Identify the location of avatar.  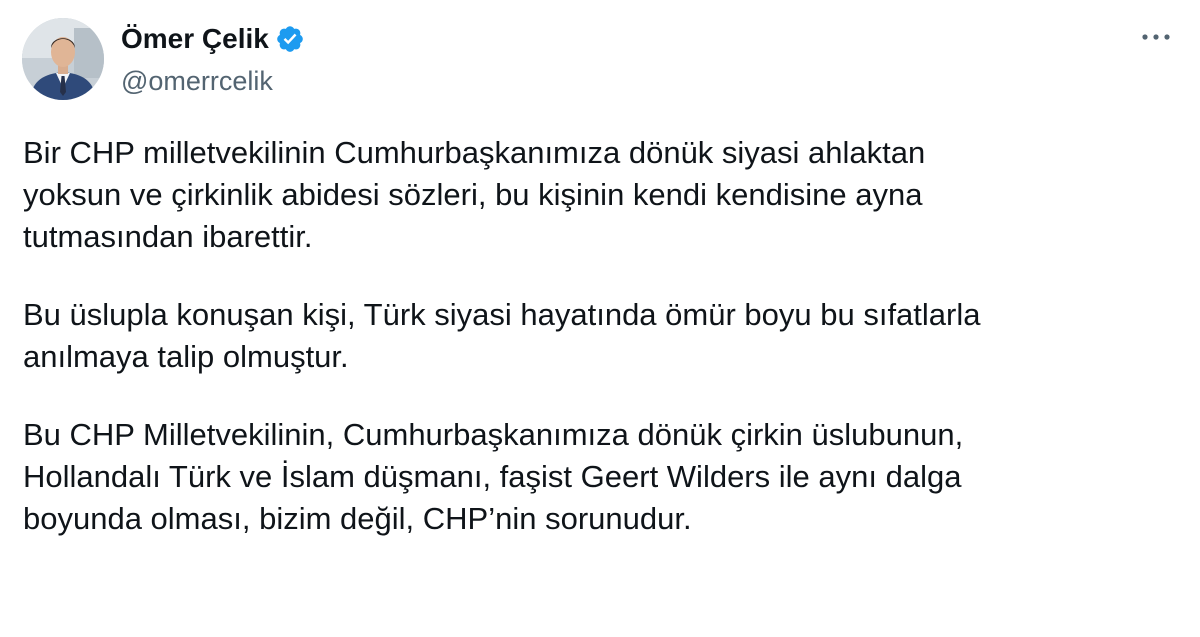
(63, 59).